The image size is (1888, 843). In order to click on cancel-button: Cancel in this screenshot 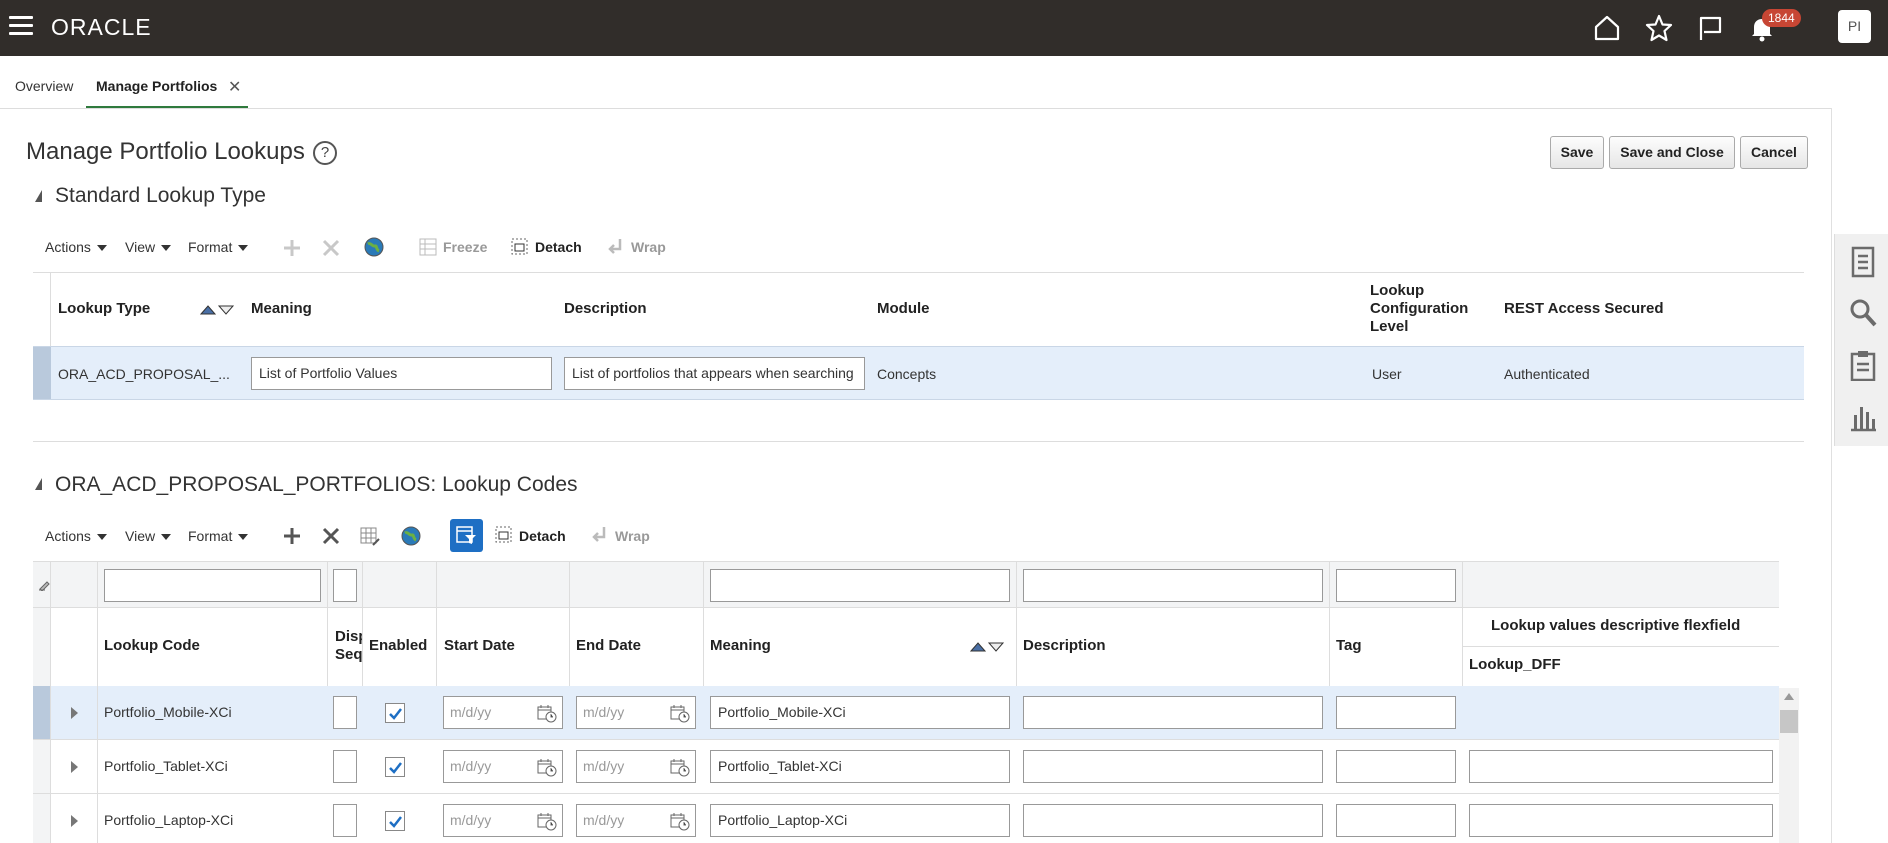, I will do `click(1774, 152)`.